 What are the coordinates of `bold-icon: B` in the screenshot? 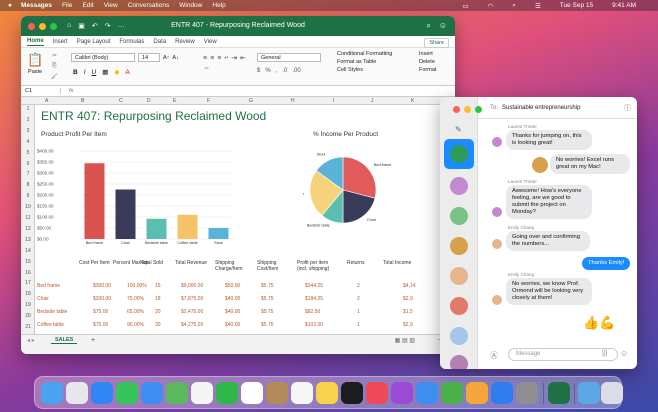 It's located at (75, 72).